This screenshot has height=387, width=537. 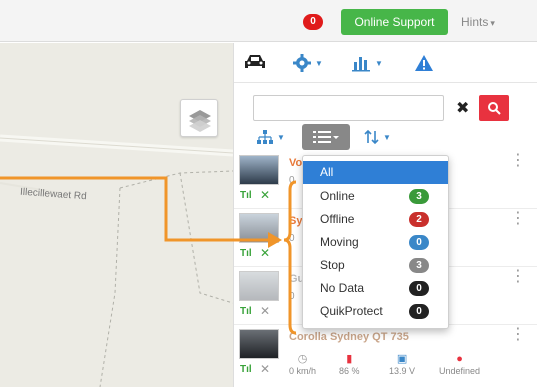 I want to click on dropdown-item-label: No Data, so click(x=342, y=288).